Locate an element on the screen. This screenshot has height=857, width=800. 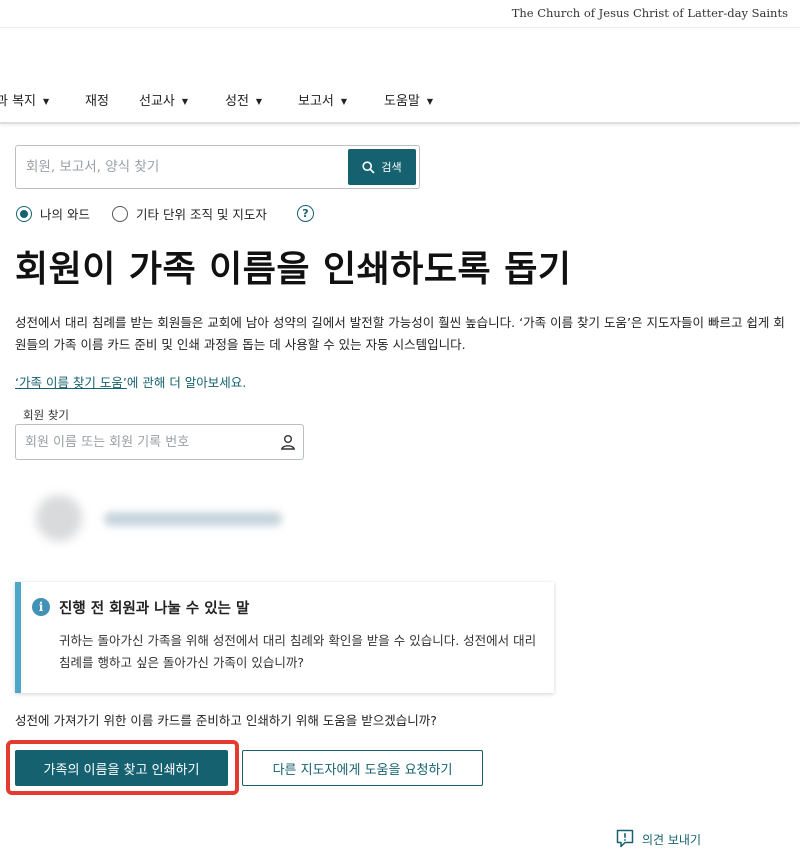
learn-more-text: 에 관해 더 알아보세요. is located at coordinates (186, 382).